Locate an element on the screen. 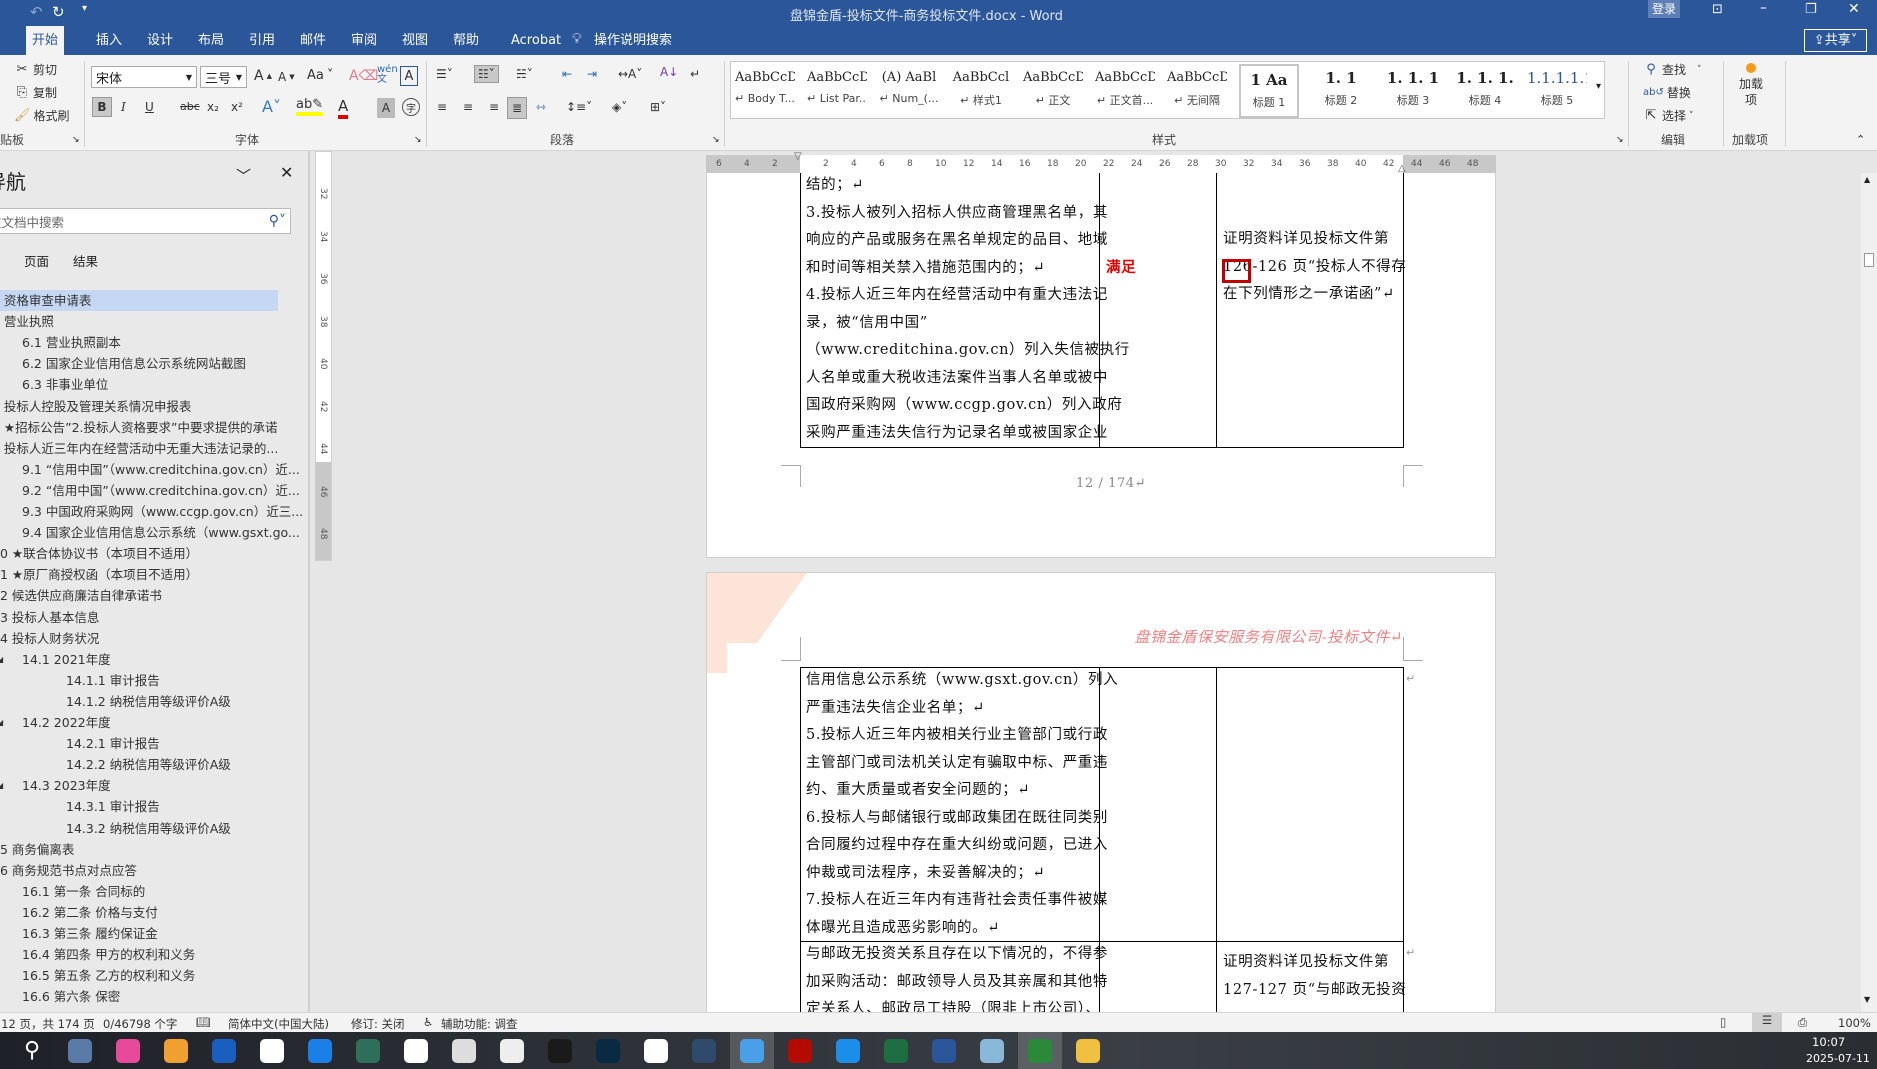  increase-indent-icon: ⇥ is located at coordinates (592, 74).